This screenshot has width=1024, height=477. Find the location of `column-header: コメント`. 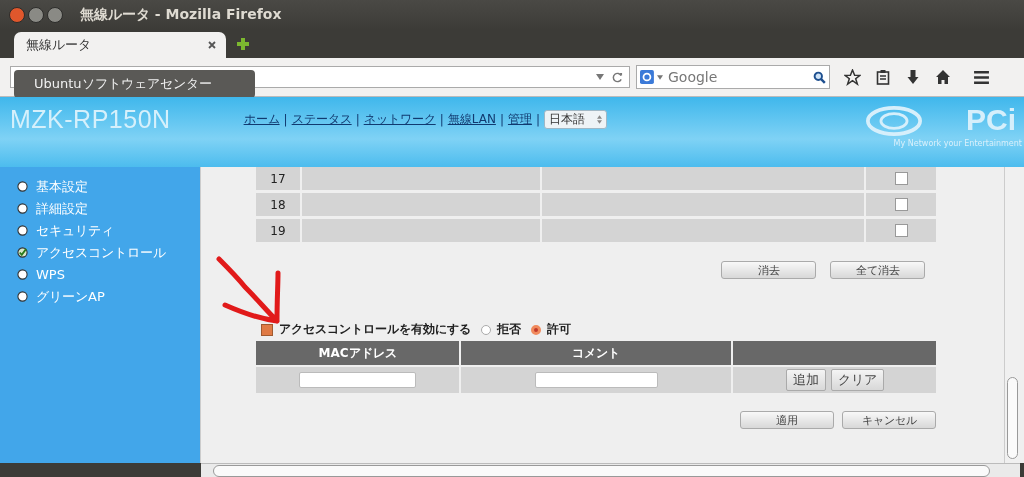

column-header: コメント is located at coordinates (596, 353).